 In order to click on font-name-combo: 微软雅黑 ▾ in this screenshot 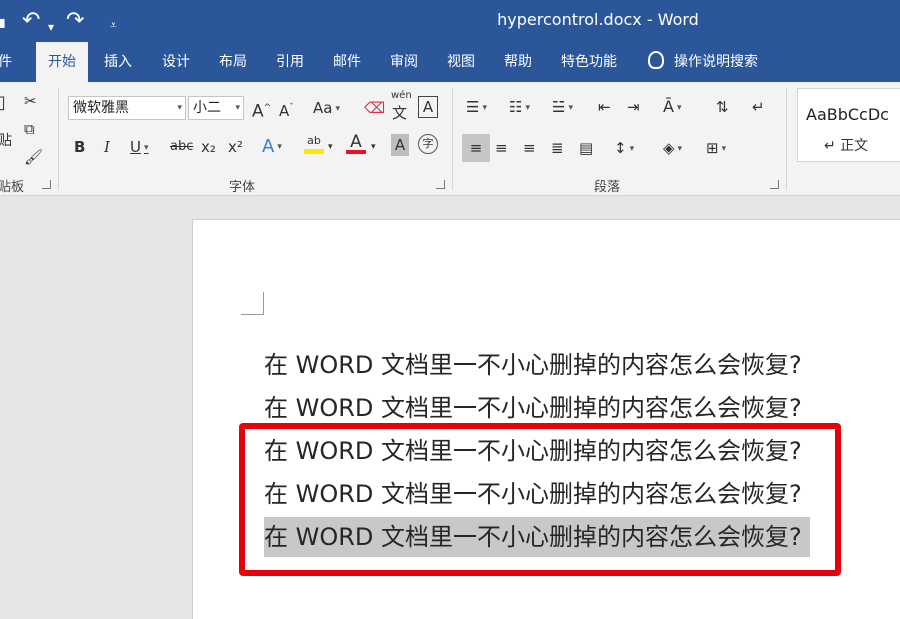, I will do `click(127, 108)`.